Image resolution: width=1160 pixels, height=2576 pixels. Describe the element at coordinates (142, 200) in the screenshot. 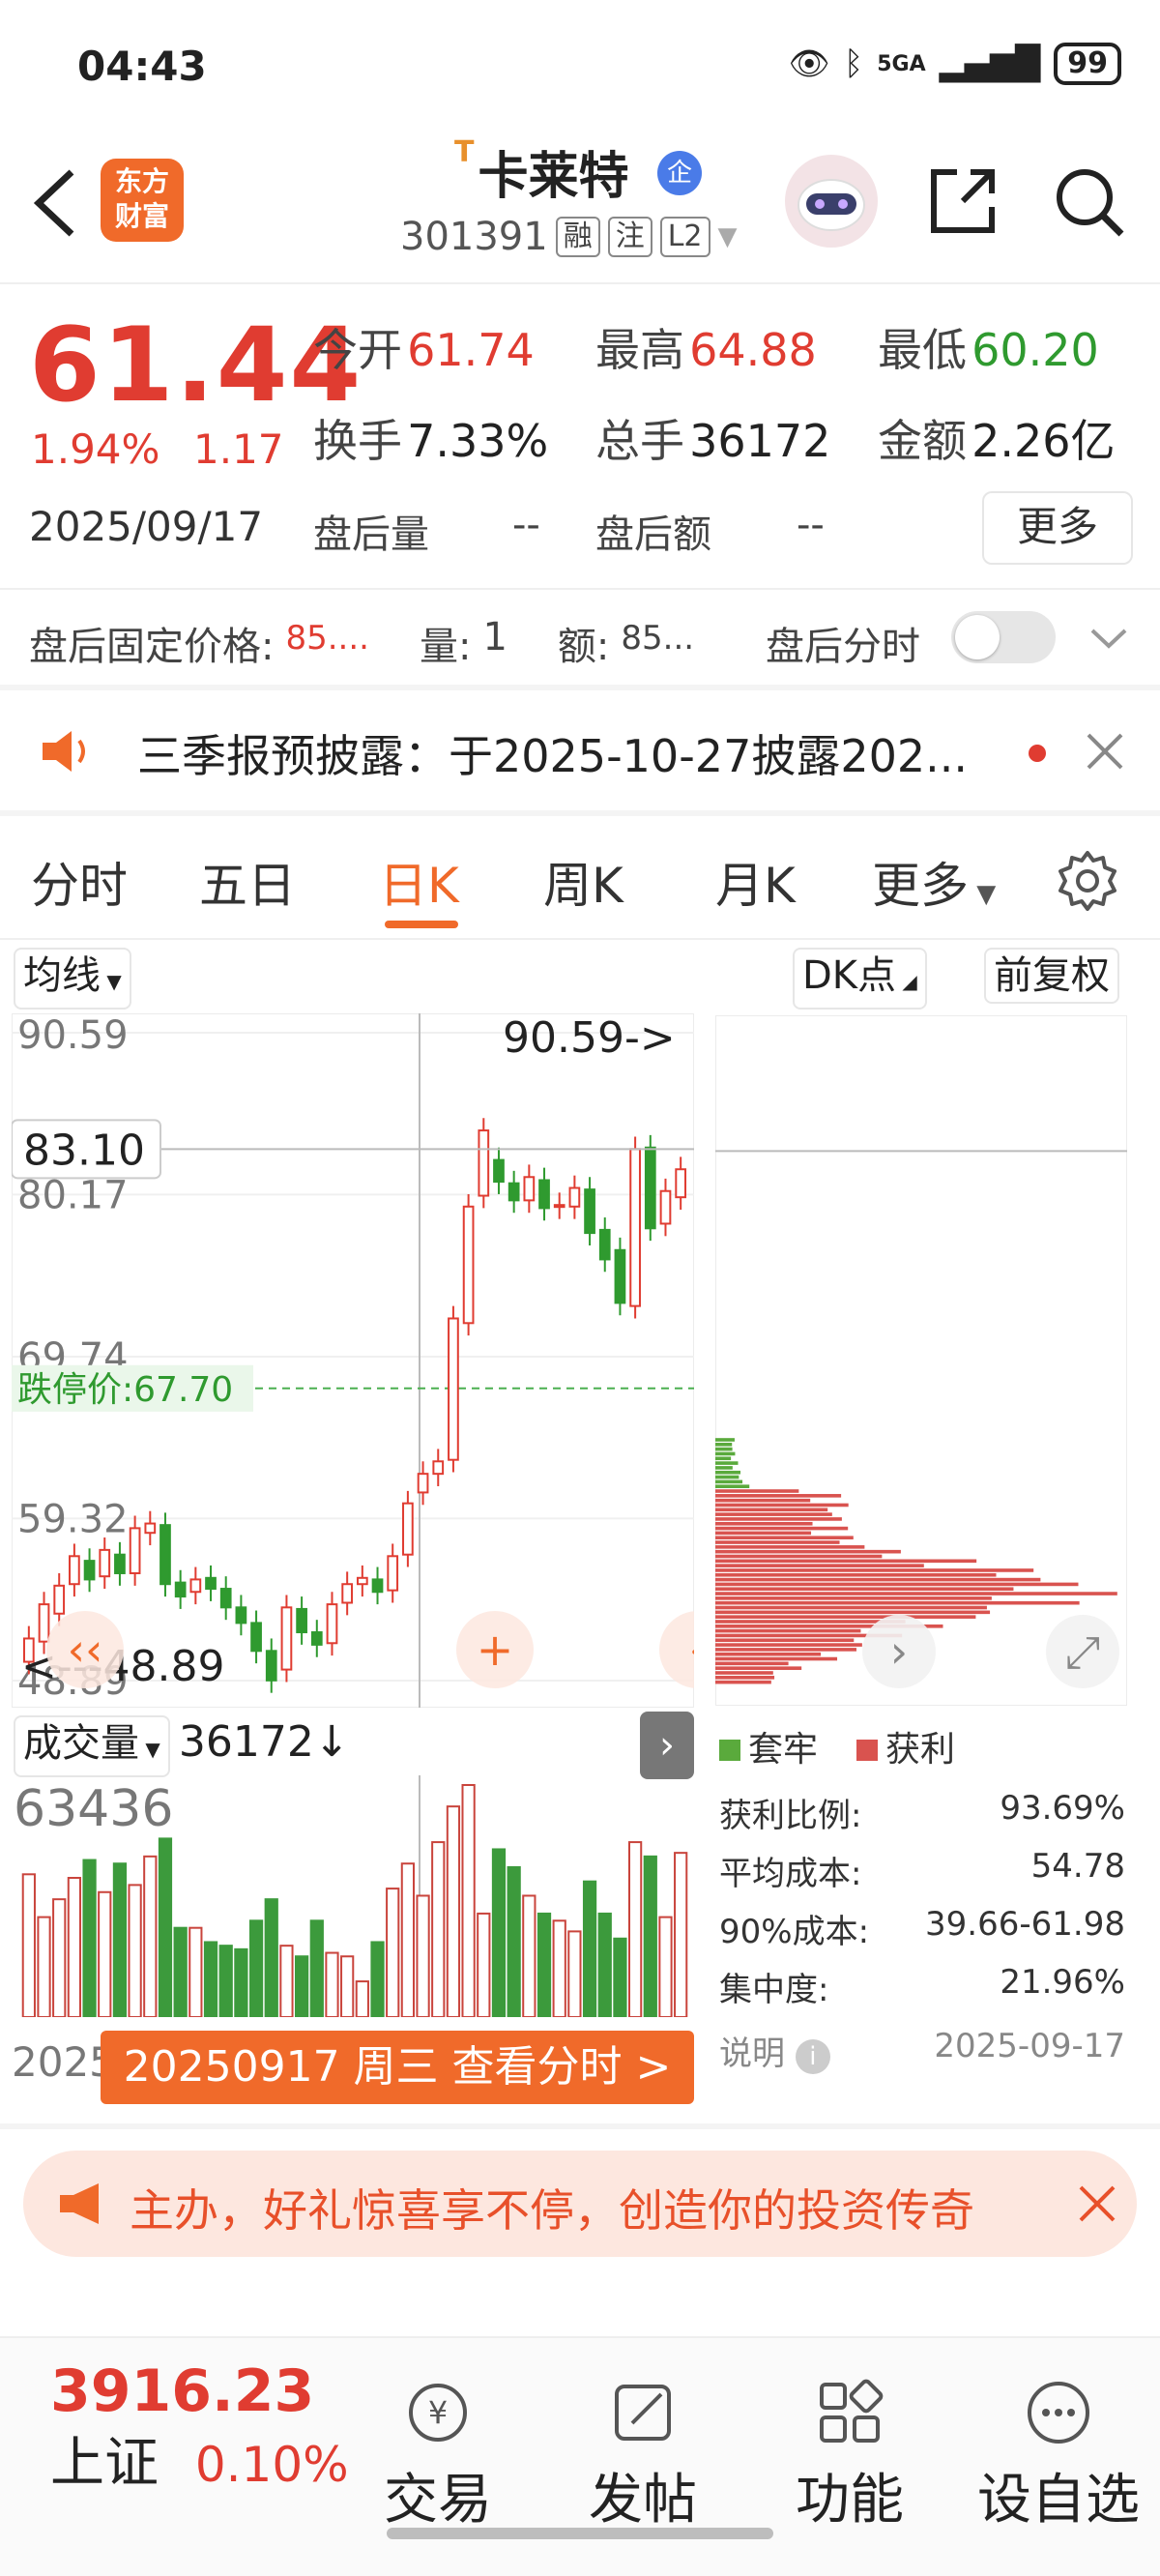

I see `app-logo: 东方 财富` at that location.